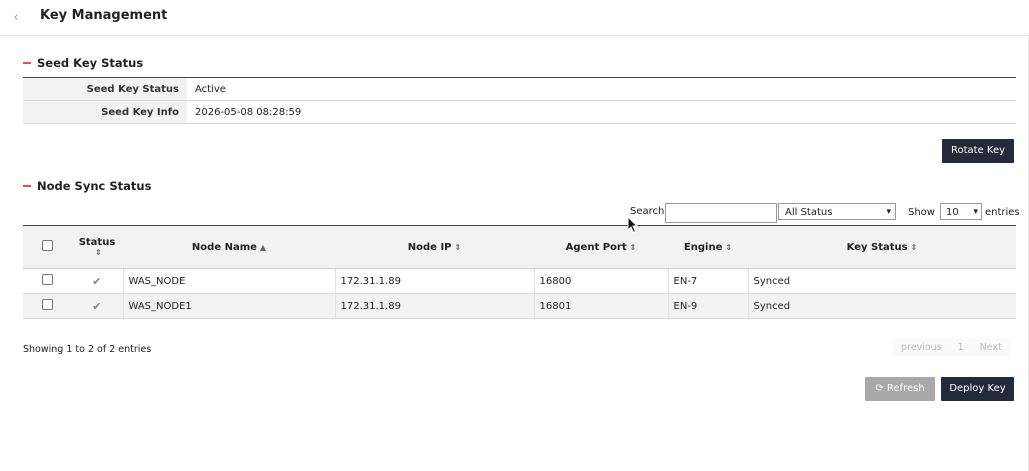  Describe the element at coordinates (228, 281) in the screenshot. I see `node-name-cell: WAS_NODE` at that location.